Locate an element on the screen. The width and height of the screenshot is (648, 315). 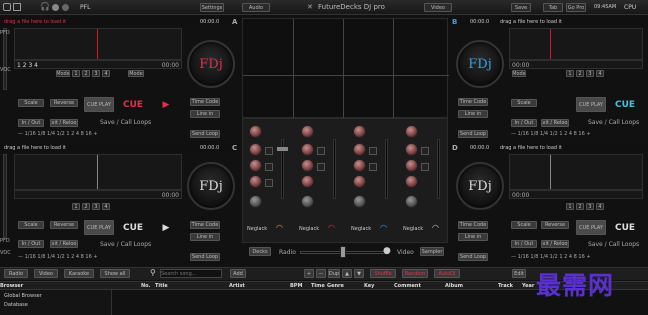
ch2-hi-knob is located at coordinates (307, 149).